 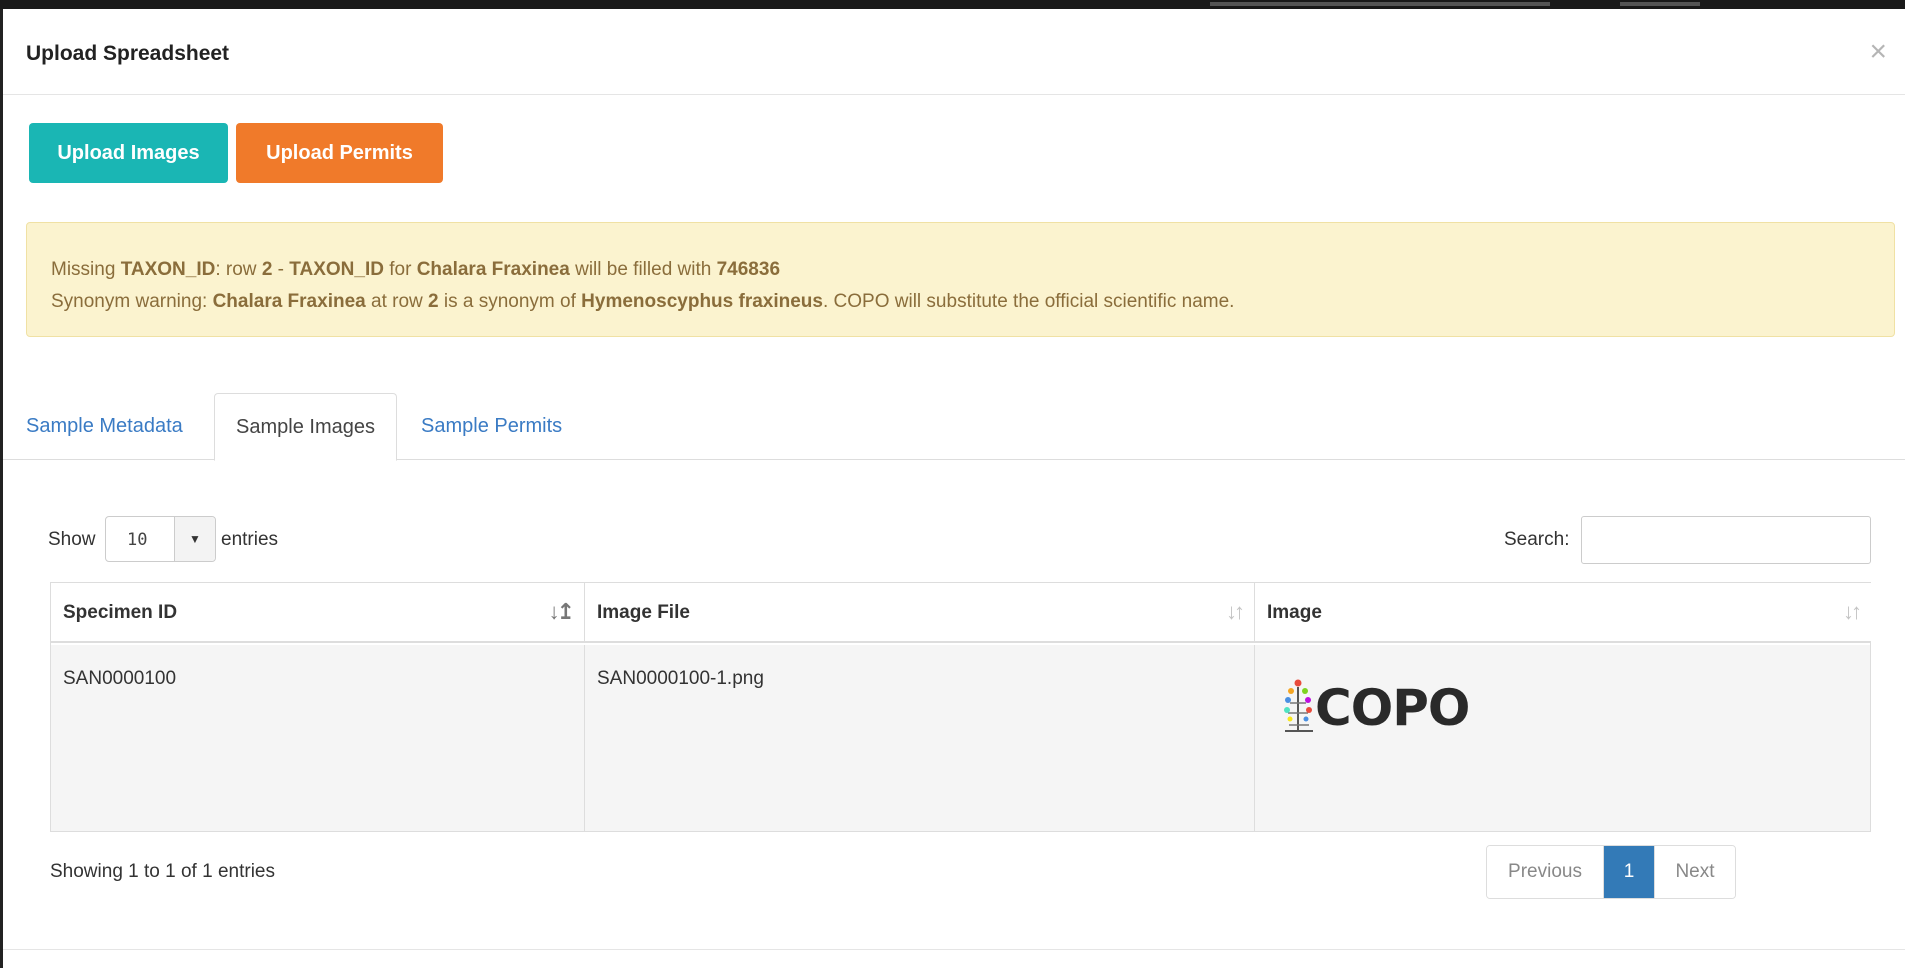 What do you see at coordinates (1629, 872) in the screenshot?
I see `page-1-button: 1` at bounding box center [1629, 872].